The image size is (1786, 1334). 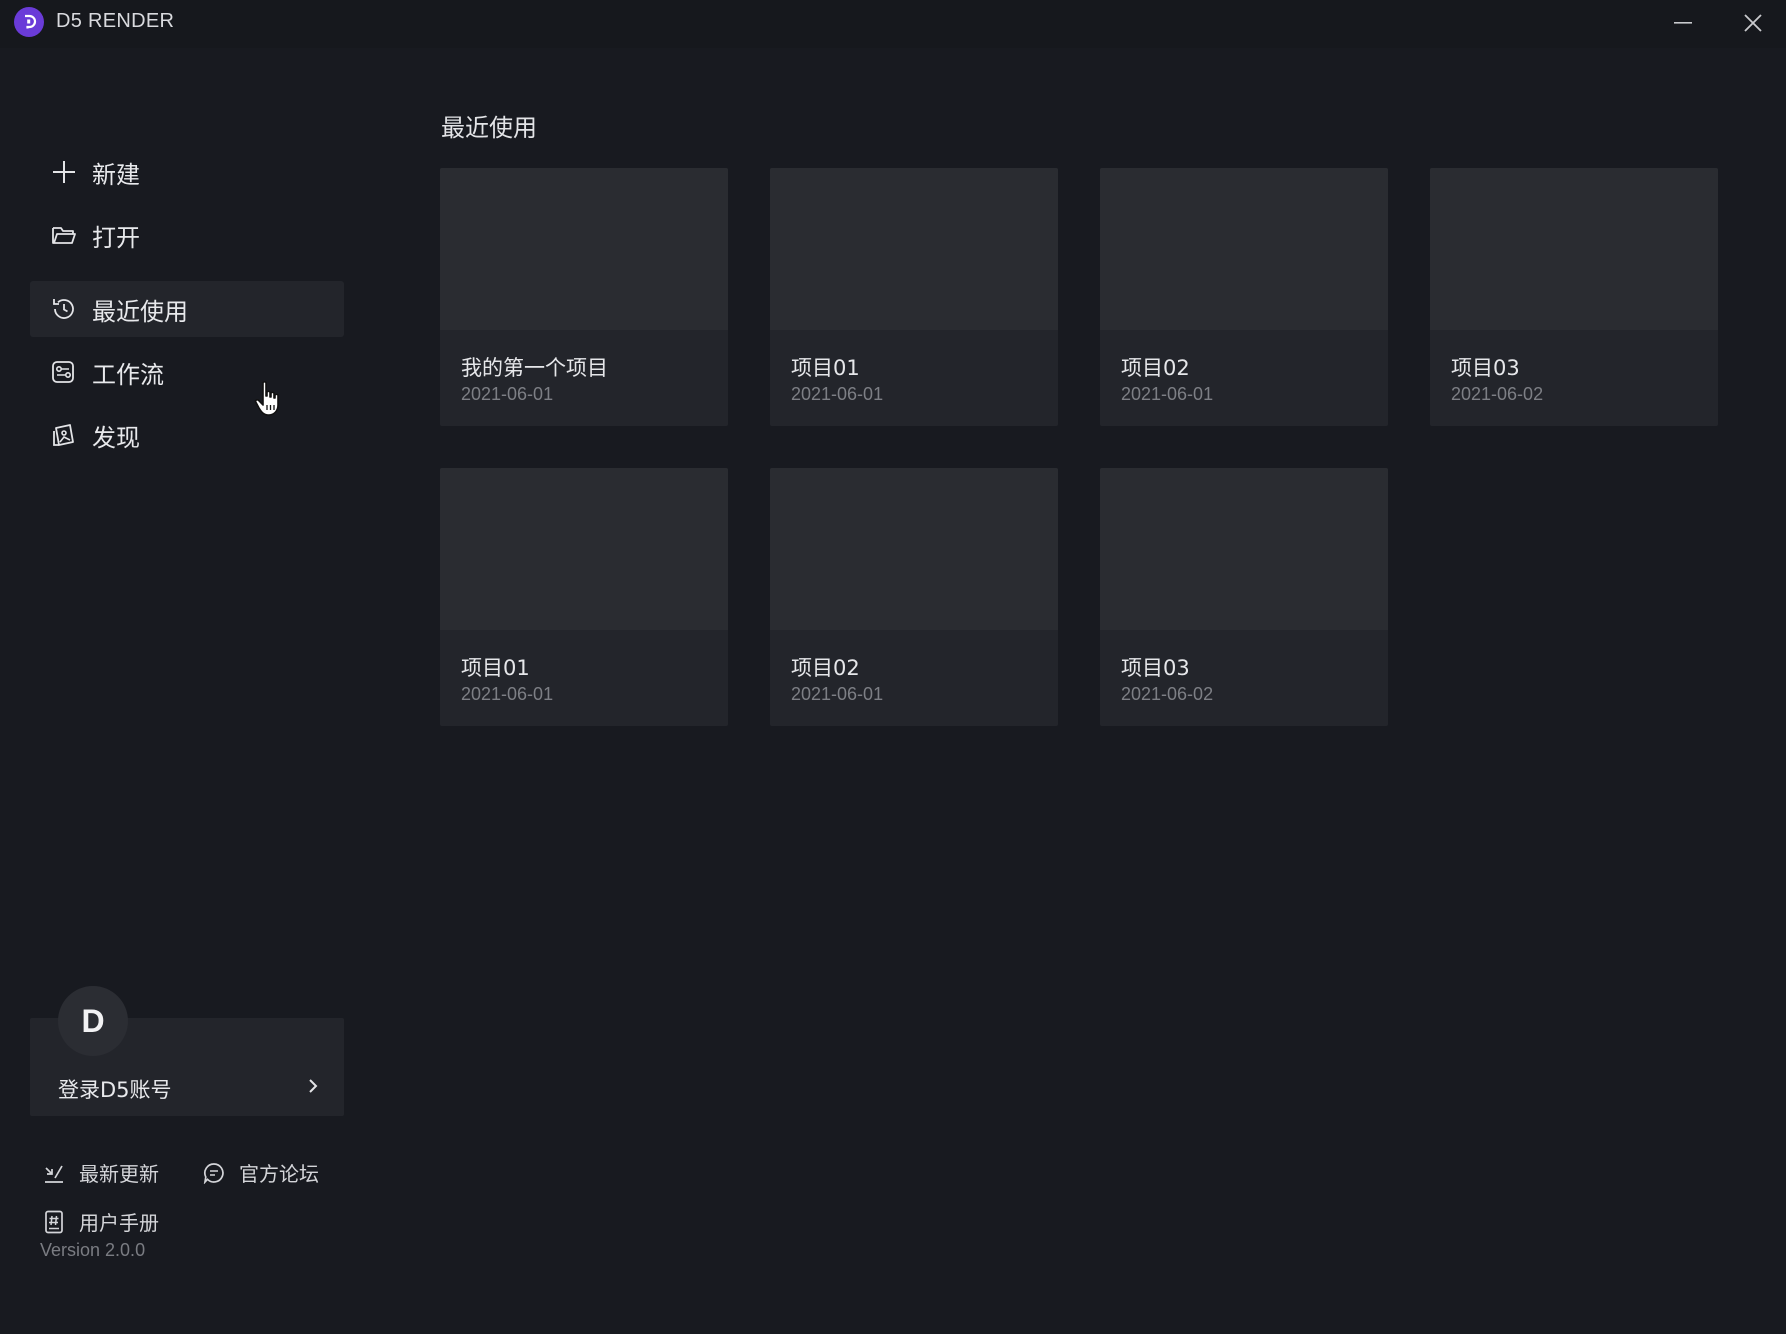 I want to click on sidebar-item-recent: 最近使用, so click(x=187, y=309).